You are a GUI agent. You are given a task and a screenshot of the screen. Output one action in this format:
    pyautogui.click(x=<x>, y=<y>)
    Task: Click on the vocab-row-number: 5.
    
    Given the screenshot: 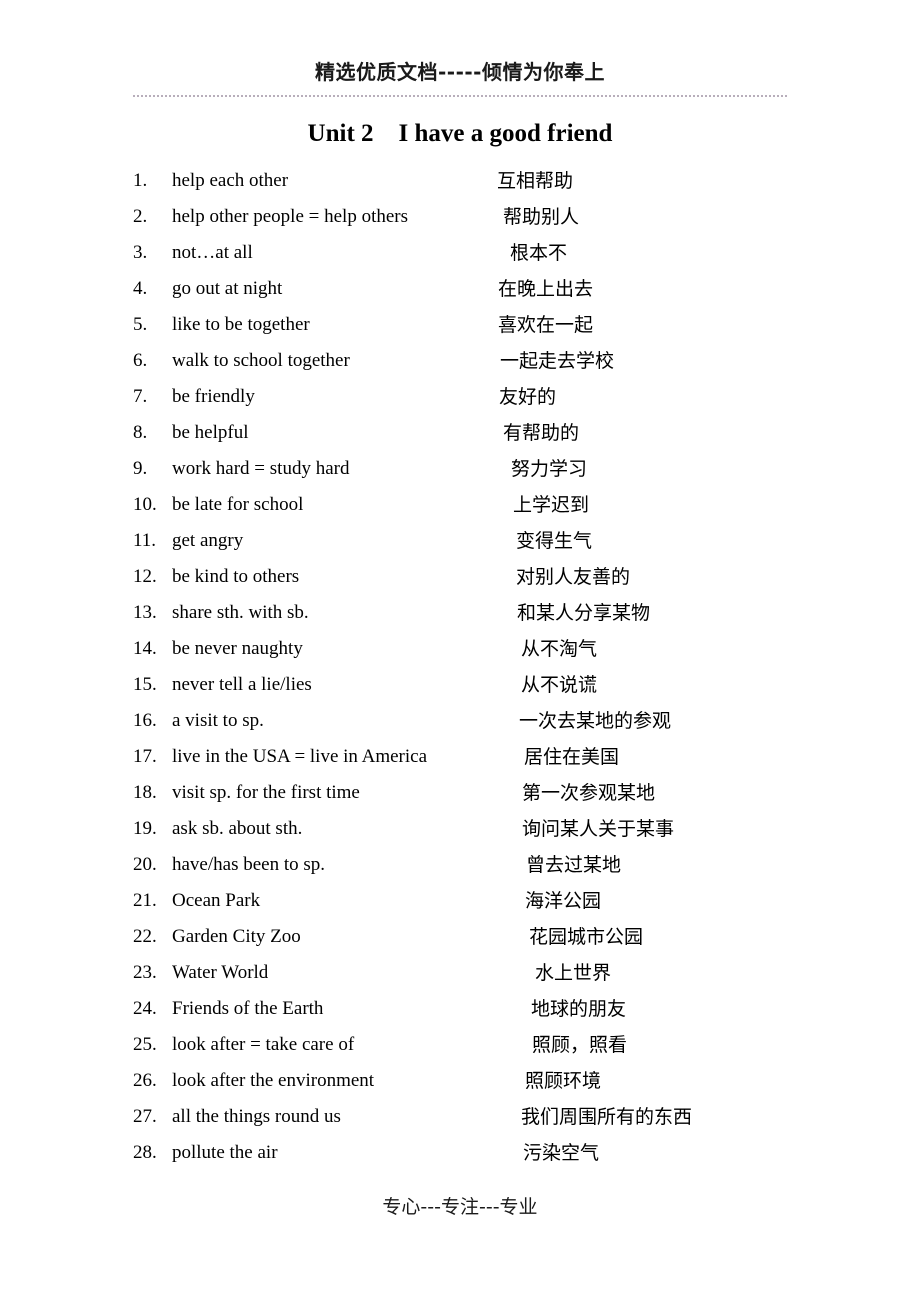 What is the action you would take?
    pyautogui.click(x=140, y=324)
    